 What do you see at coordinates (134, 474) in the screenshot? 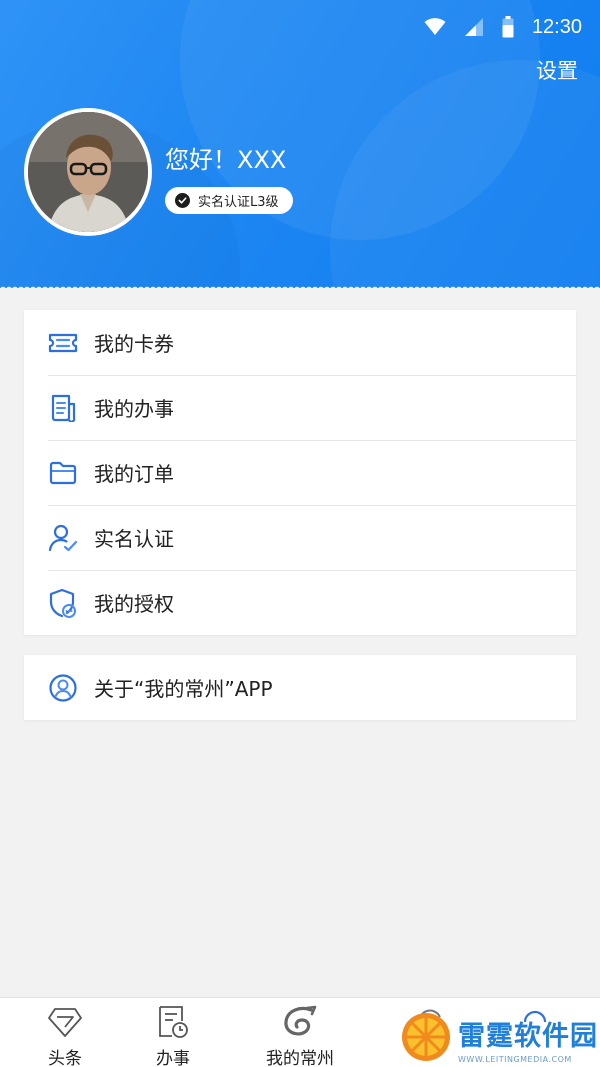
I see `menu-item-label: 我的订单` at bounding box center [134, 474].